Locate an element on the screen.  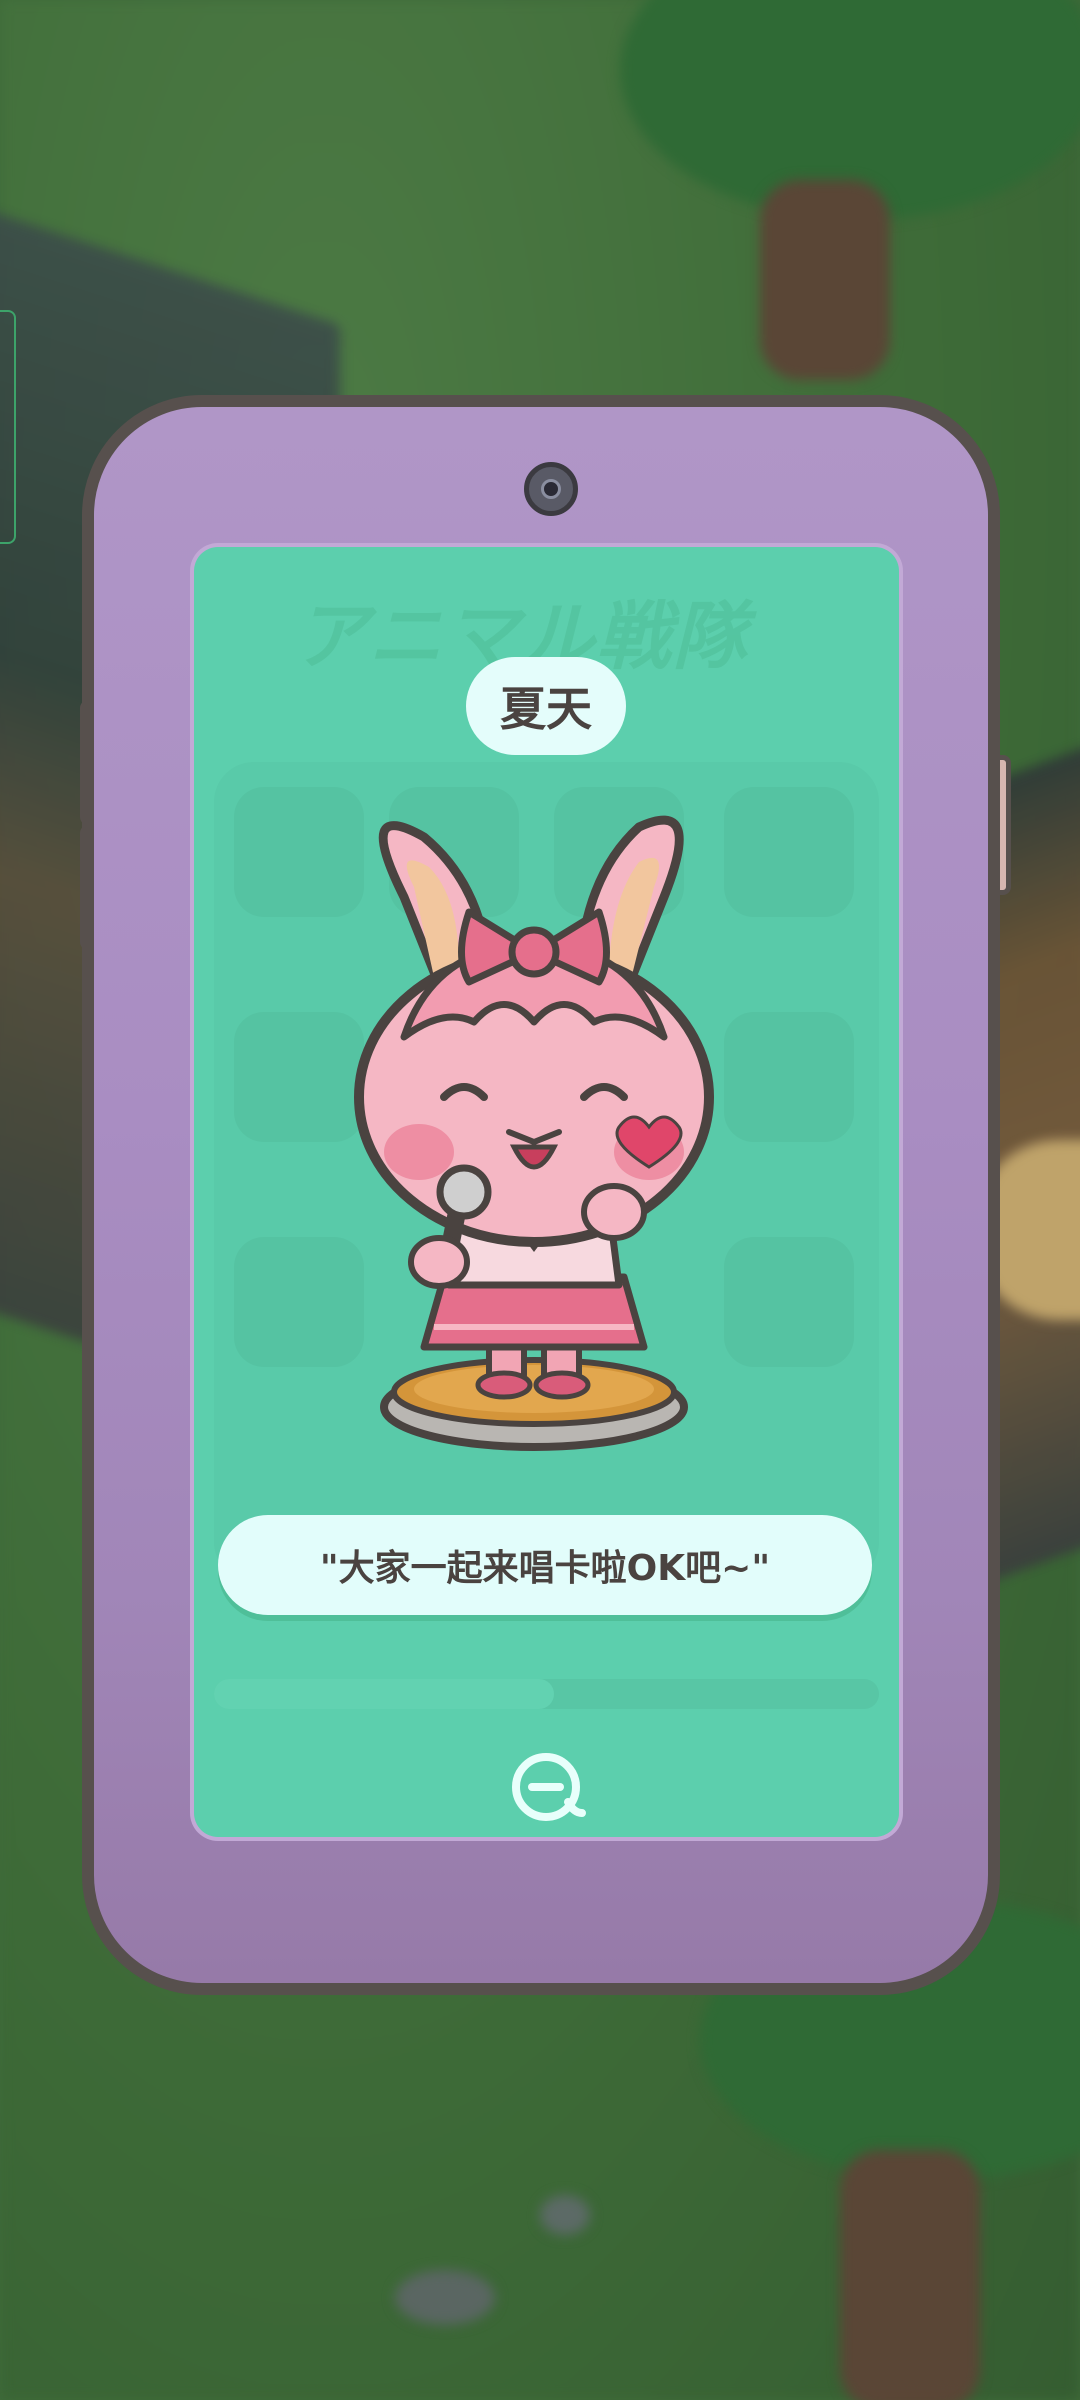
camera-lens is located at coordinates (551, 489).